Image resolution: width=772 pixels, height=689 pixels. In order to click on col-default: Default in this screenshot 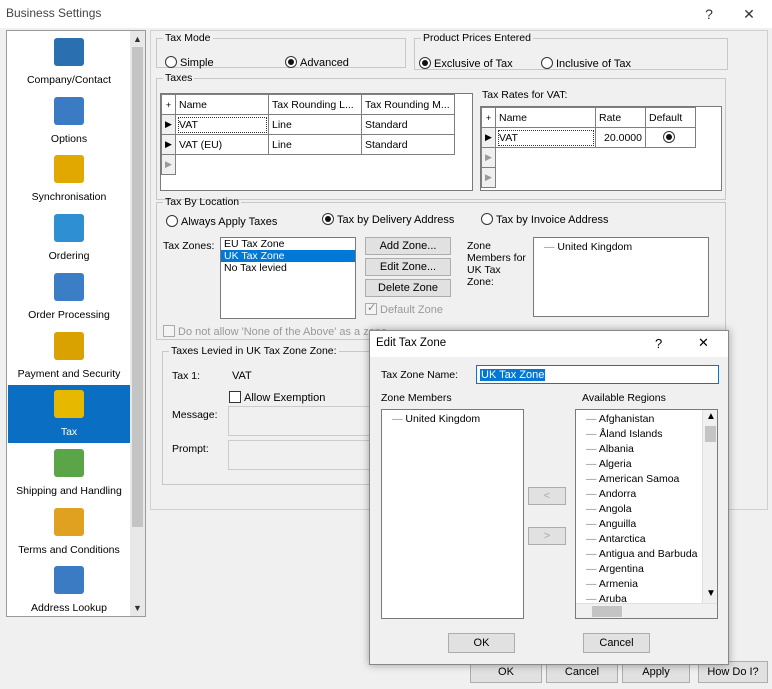, I will do `click(670, 117)`.